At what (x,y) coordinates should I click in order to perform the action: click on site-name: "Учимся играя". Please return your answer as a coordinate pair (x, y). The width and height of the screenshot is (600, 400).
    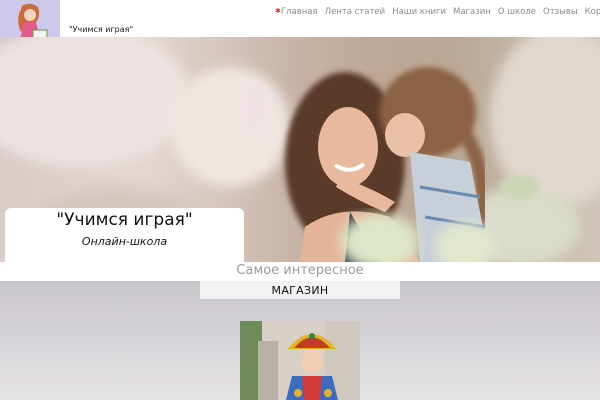
    Looking at the image, I should click on (101, 29).